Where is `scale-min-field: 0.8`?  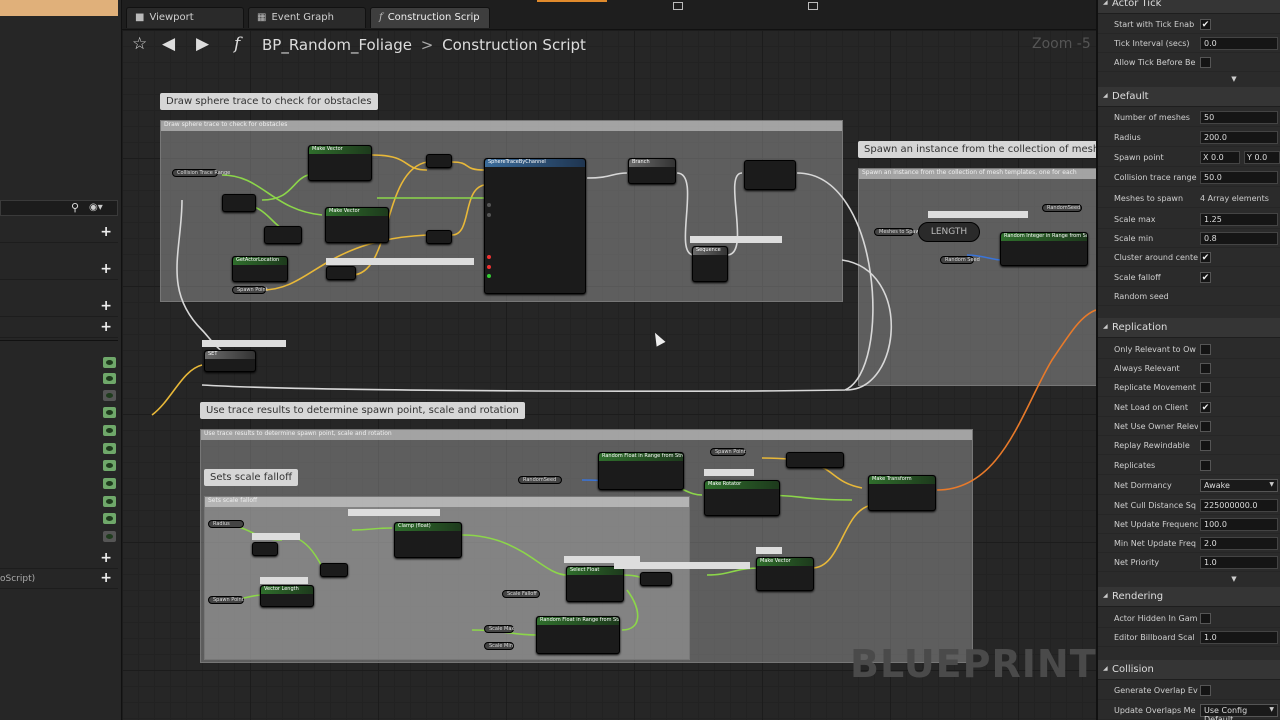
scale-min-field: 0.8 is located at coordinates (1239, 238).